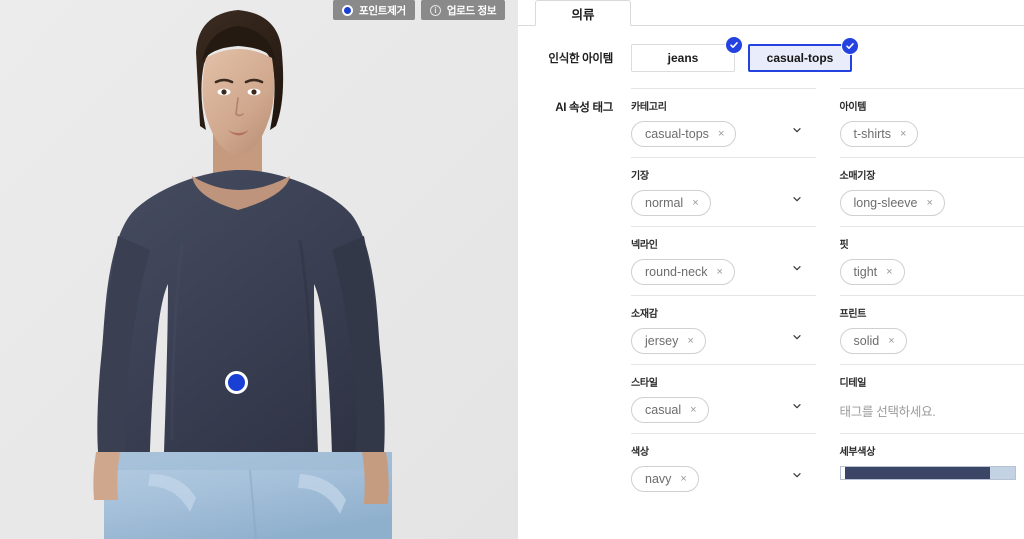 This screenshot has height=539, width=1024. I want to click on remove-point-label: 포인트제거, so click(382, 10).